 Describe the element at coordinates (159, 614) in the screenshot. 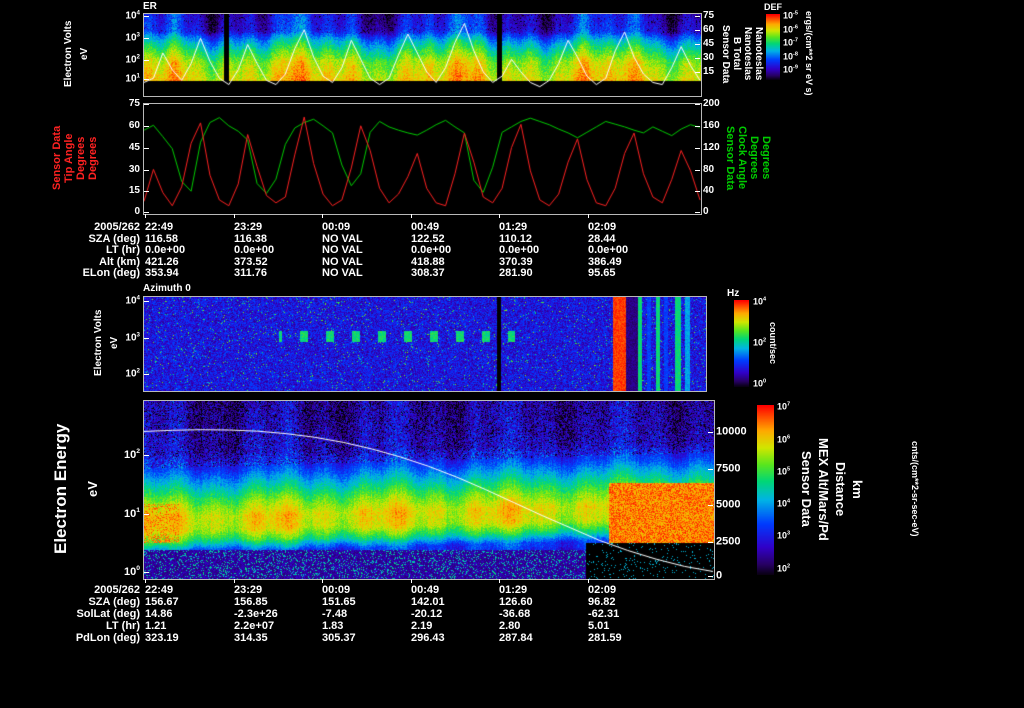

I see `ephem2-cell-2-0: 14.86` at that location.